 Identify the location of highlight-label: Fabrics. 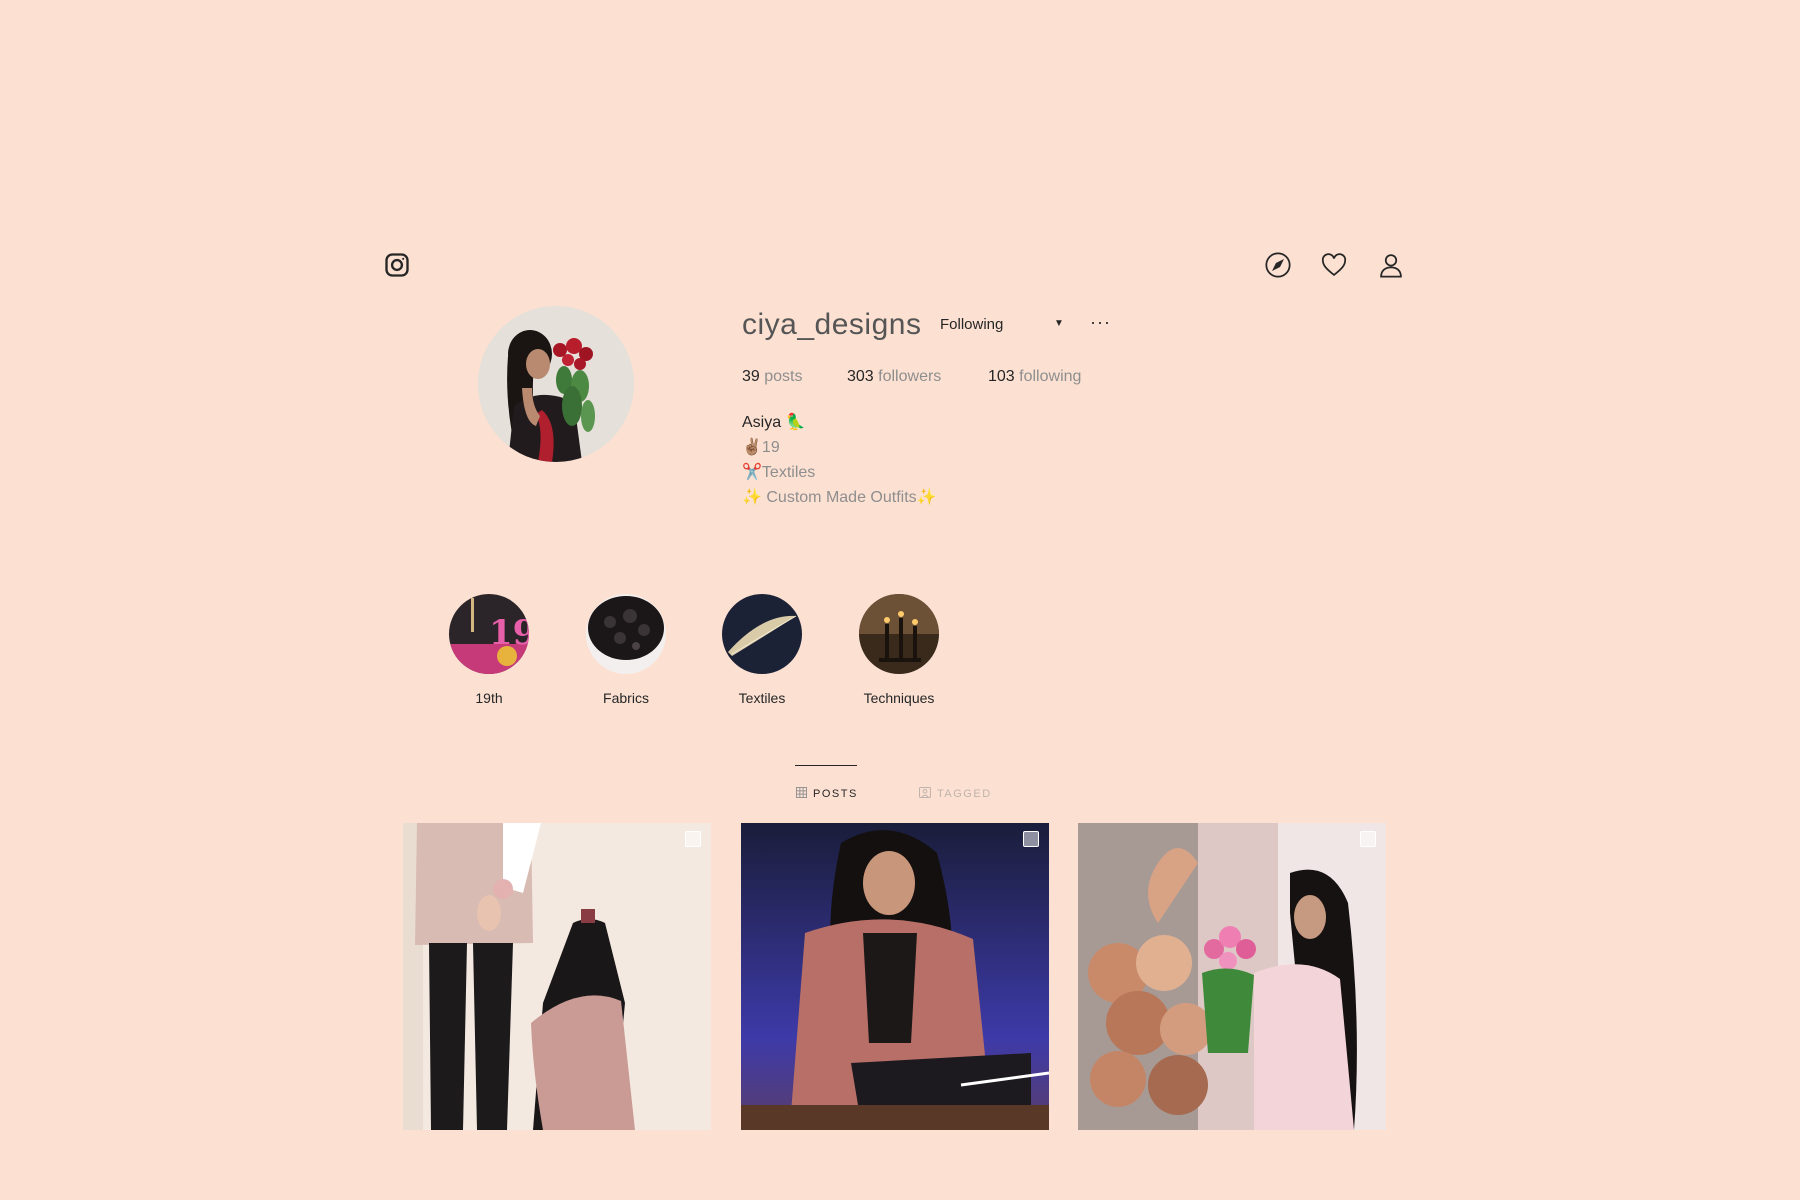
(626, 698).